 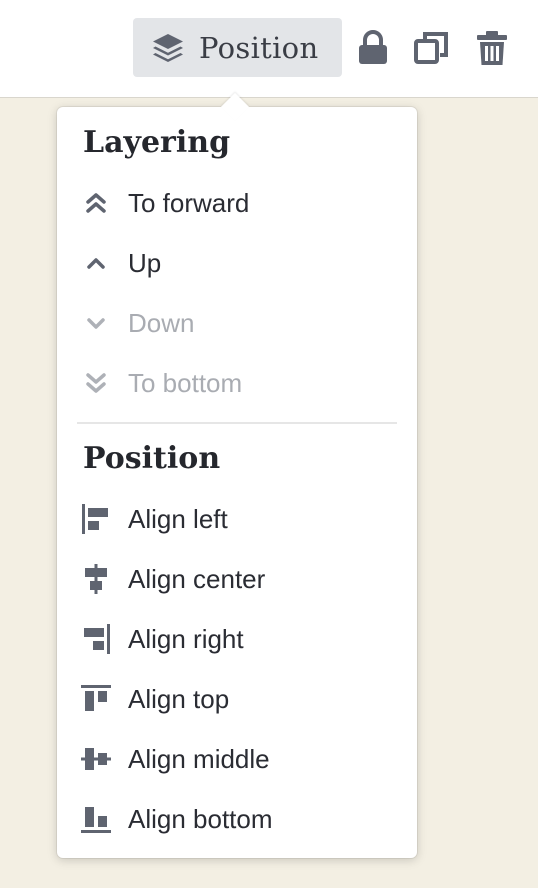 I want to click on menu-item-label: Align center, so click(x=197, y=578).